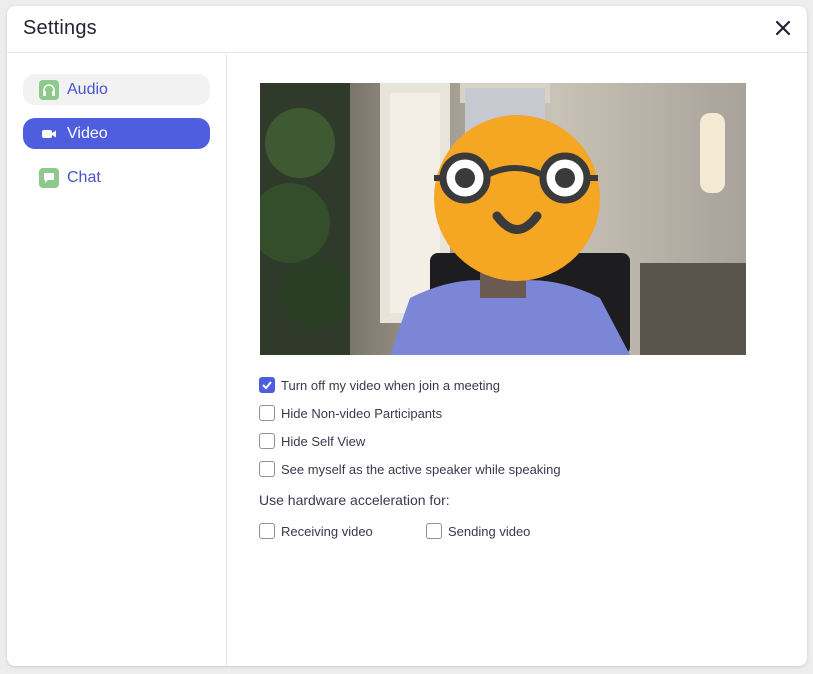 This screenshot has width=813, height=674. What do you see at coordinates (87, 89) in the screenshot?
I see `sidebar-item-label: Audio` at bounding box center [87, 89].